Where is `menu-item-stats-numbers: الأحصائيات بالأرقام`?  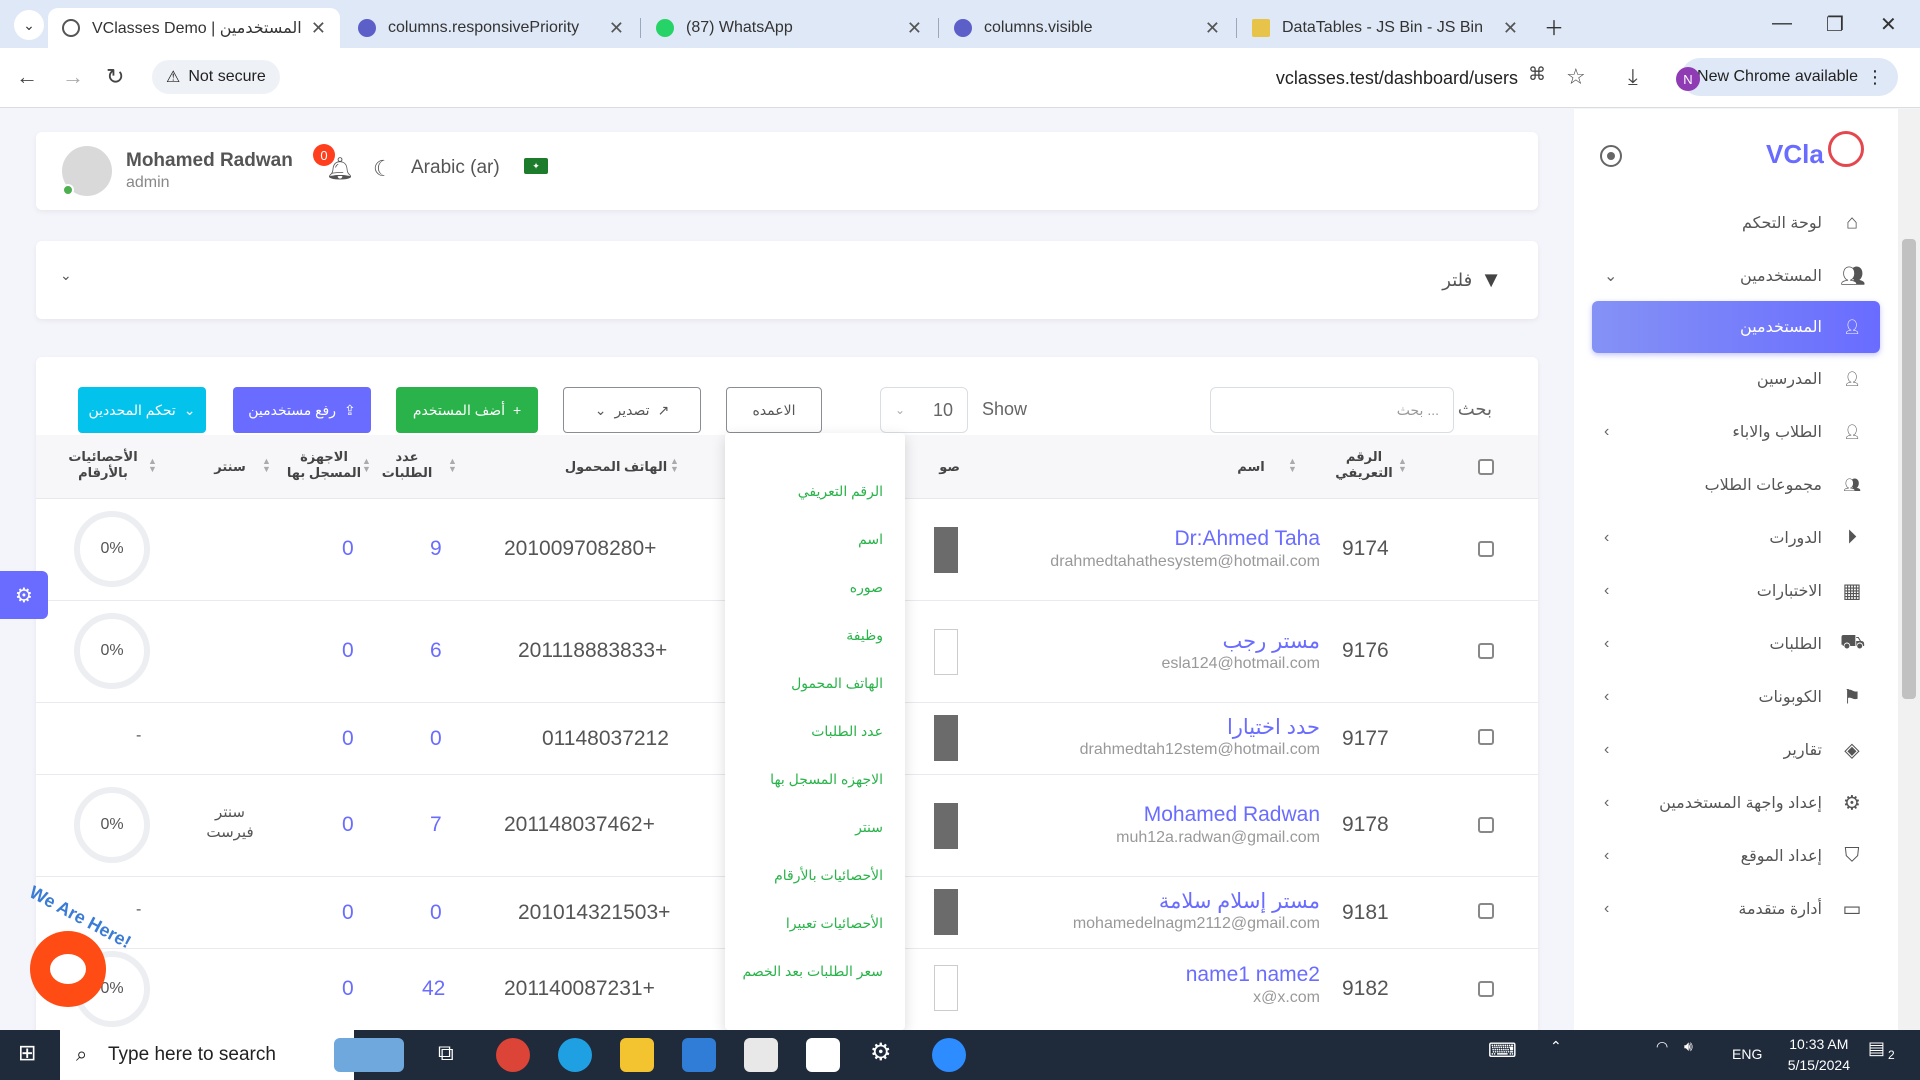
menu-item-stats-numbers: الأحصائيات بالأرقام is located at coordinates (828, 875).